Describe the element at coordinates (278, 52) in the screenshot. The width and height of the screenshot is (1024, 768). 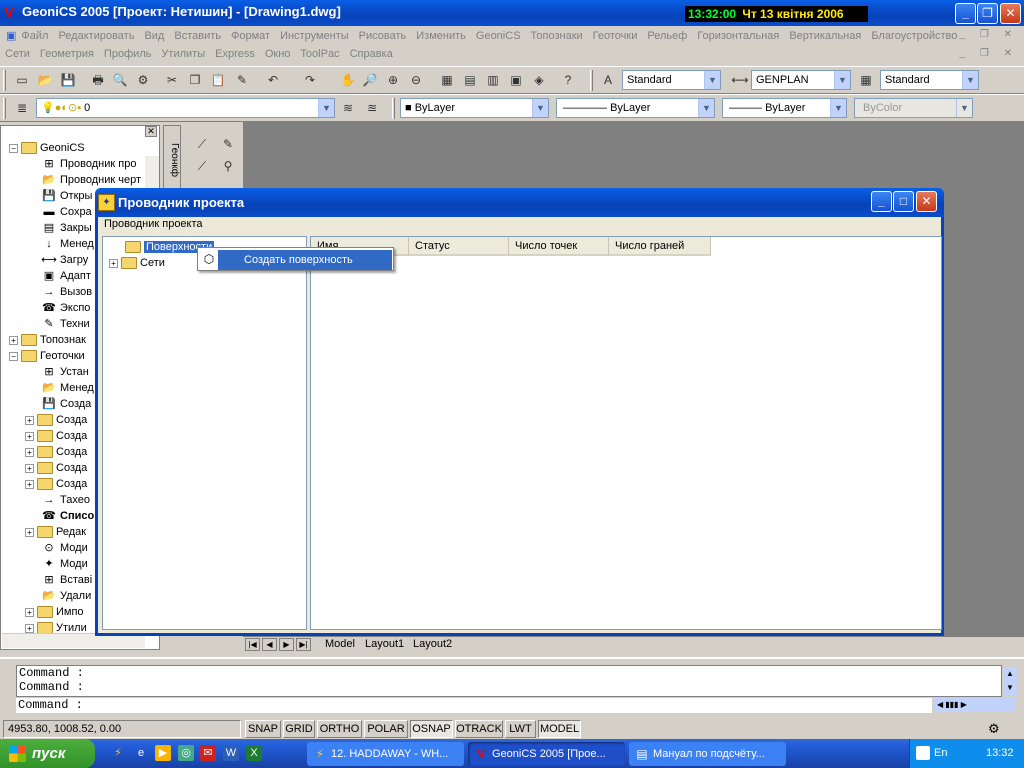
I see `menu-item: Окно` at that location.